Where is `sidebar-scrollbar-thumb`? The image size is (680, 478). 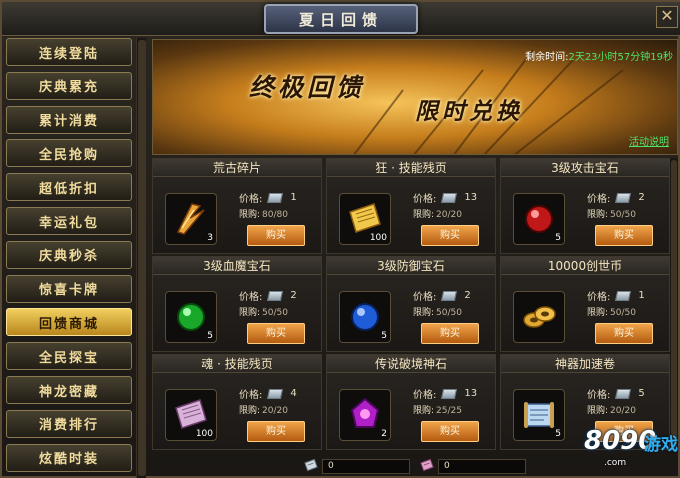 sidebar-scrollbar-thumb is located at coordinates (142, 258).